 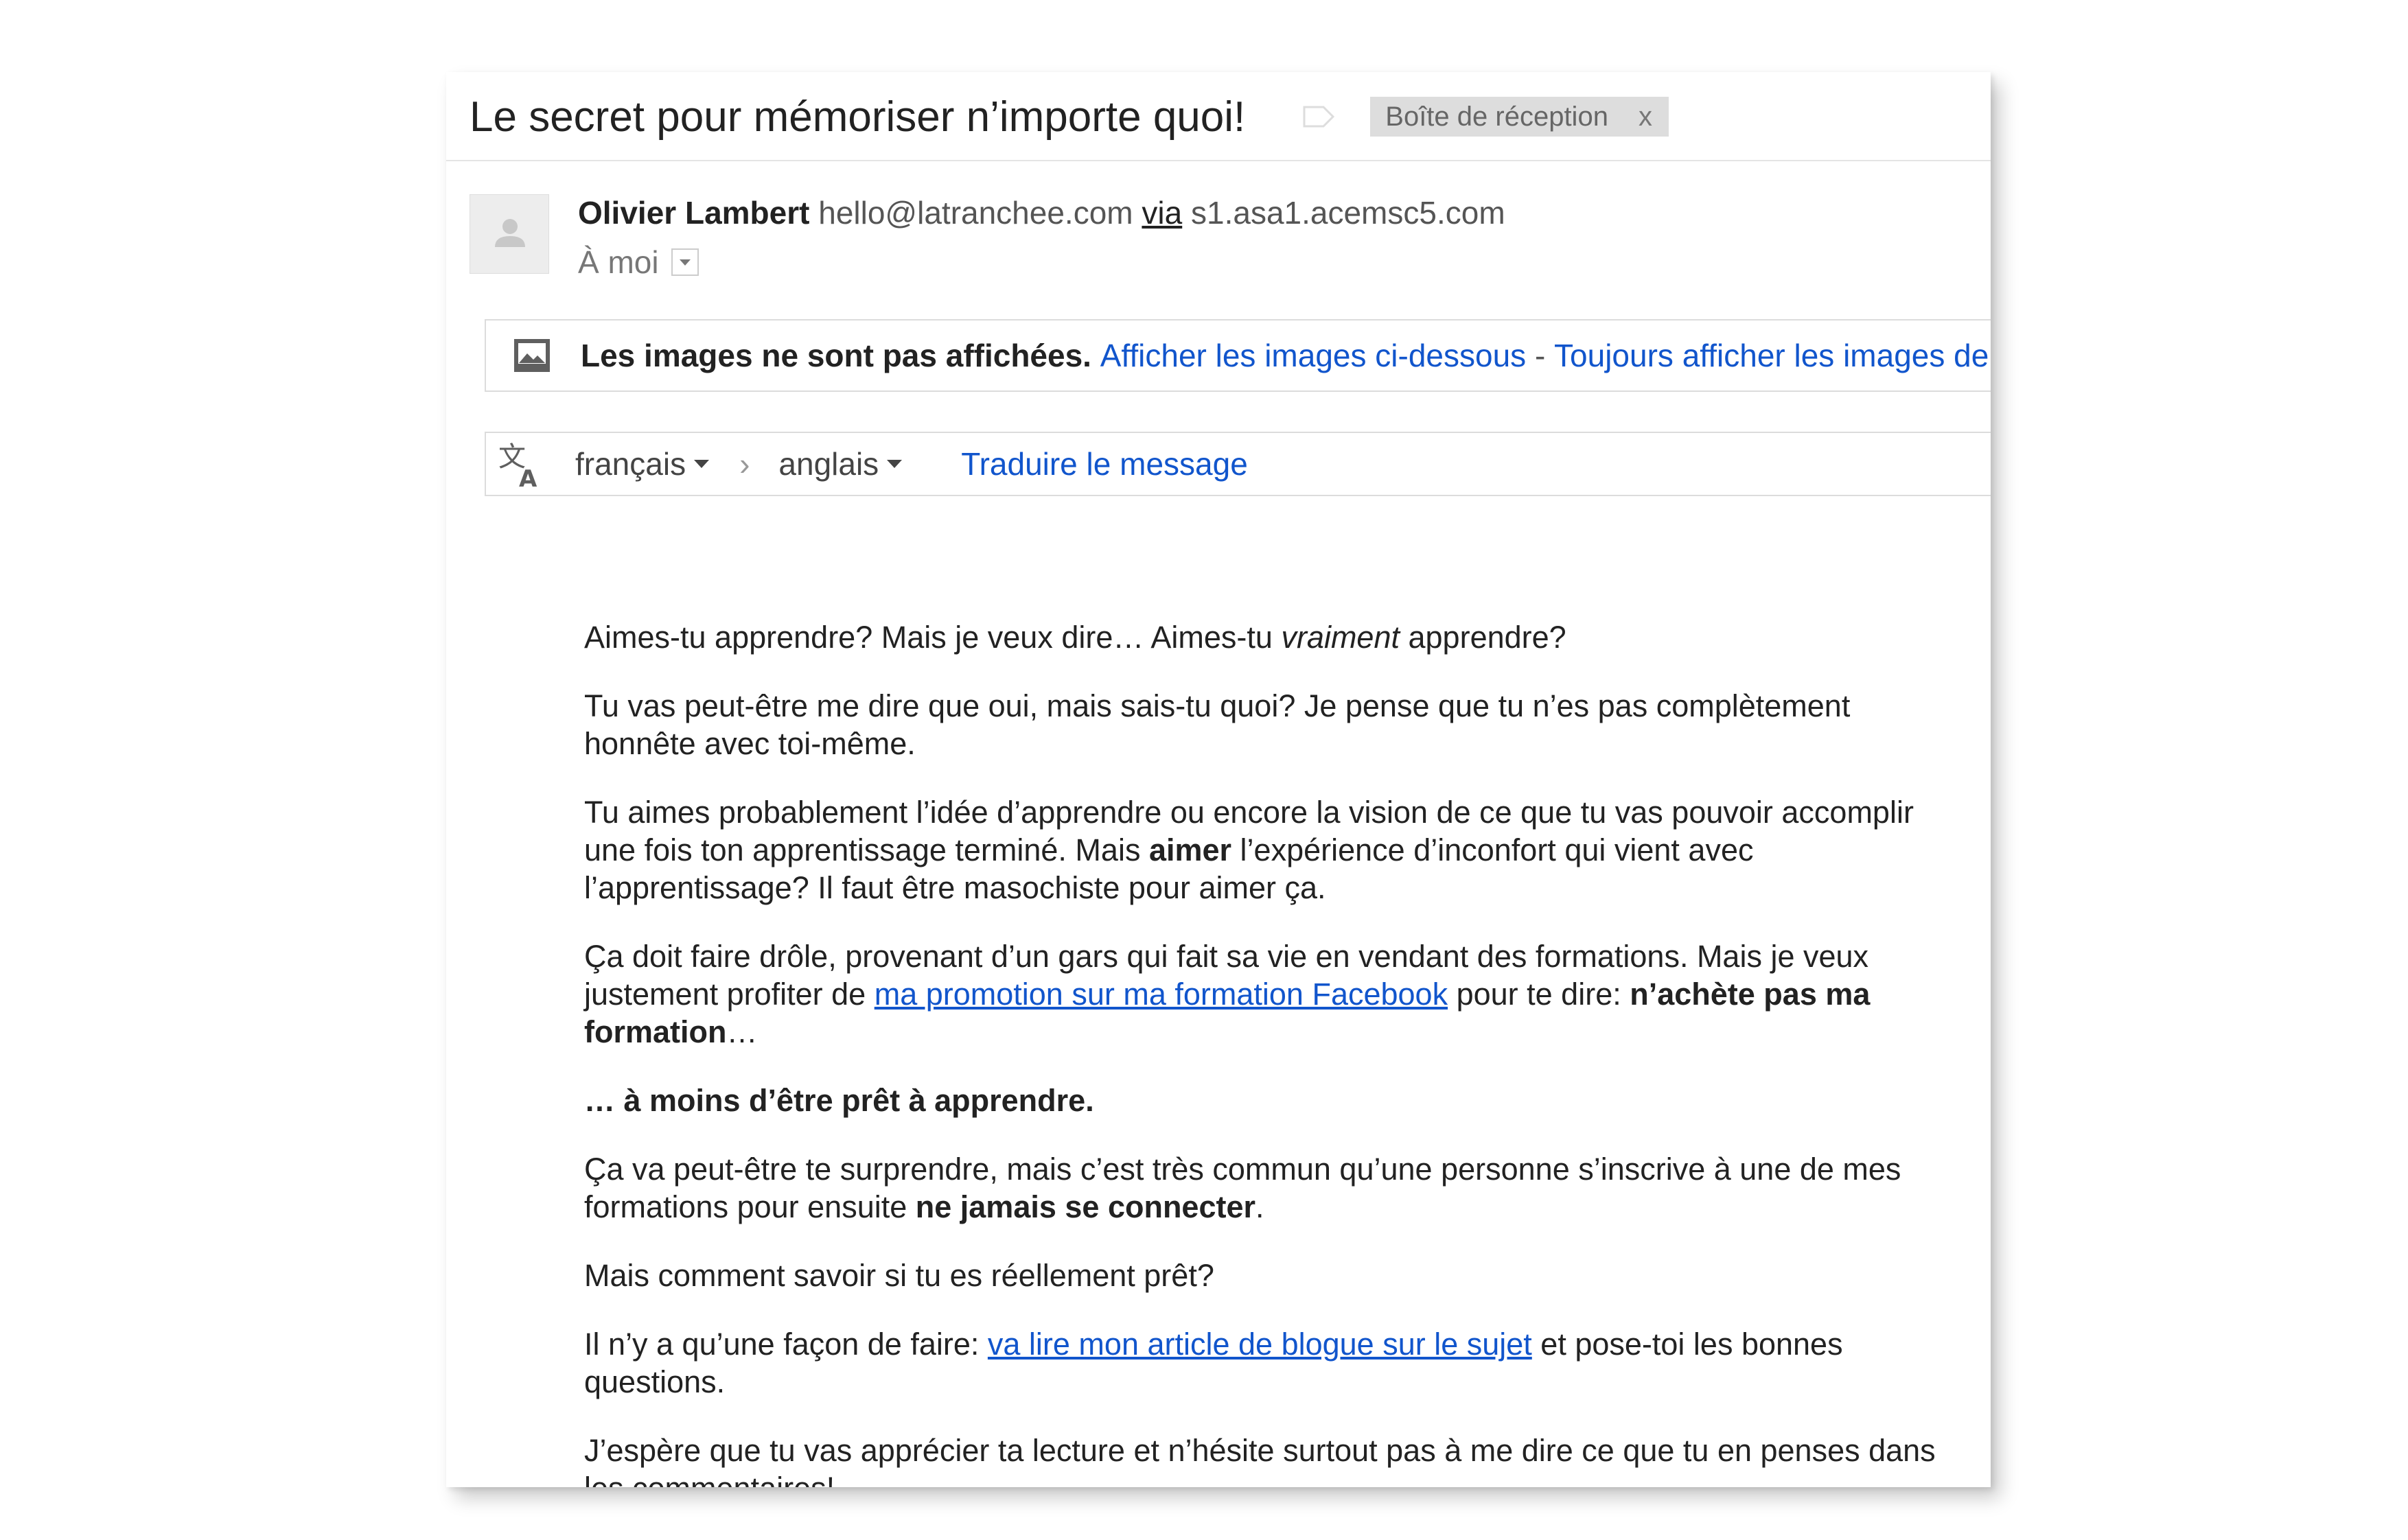 What do you see at coordinates (1162, 213) in the screenshot?
I see `via-link: via` at bounding box center [1162, 213].